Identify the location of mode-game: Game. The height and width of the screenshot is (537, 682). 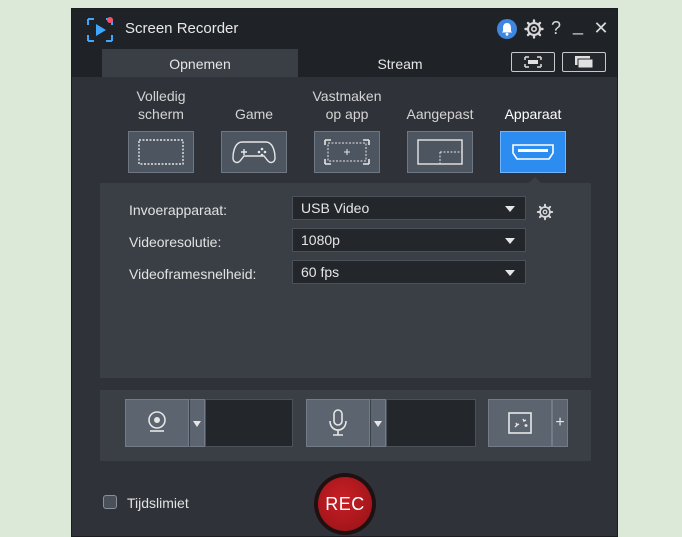
(254, 125).